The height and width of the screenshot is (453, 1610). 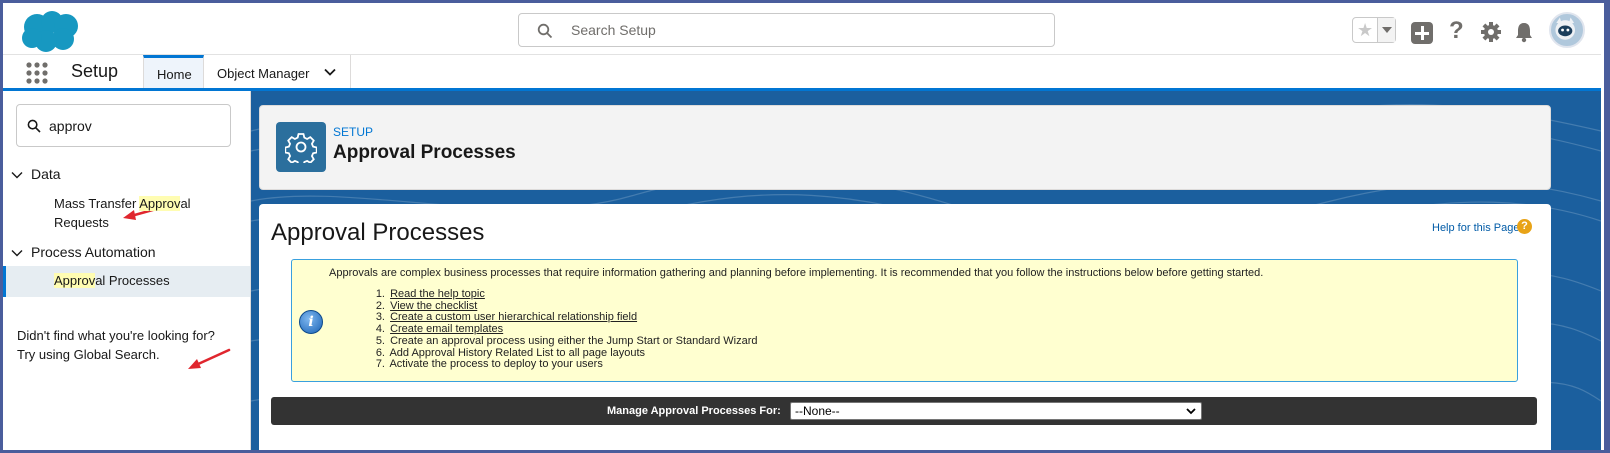 What do you see at coordinates (353, 132) in the screenshot?
I see `page-header-eyebrow: SETUP` at bounding box center [353, 132].